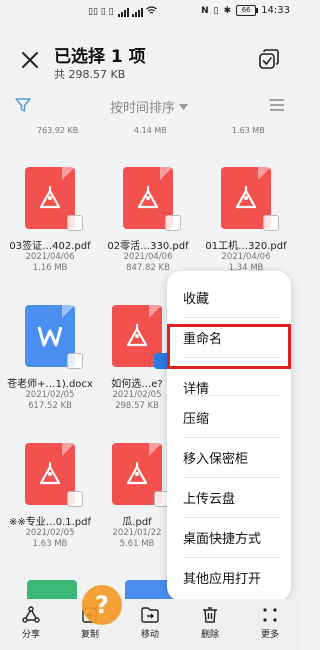 This screenshot has height=650, width=320. I want to click on divider, so click(232, 395).